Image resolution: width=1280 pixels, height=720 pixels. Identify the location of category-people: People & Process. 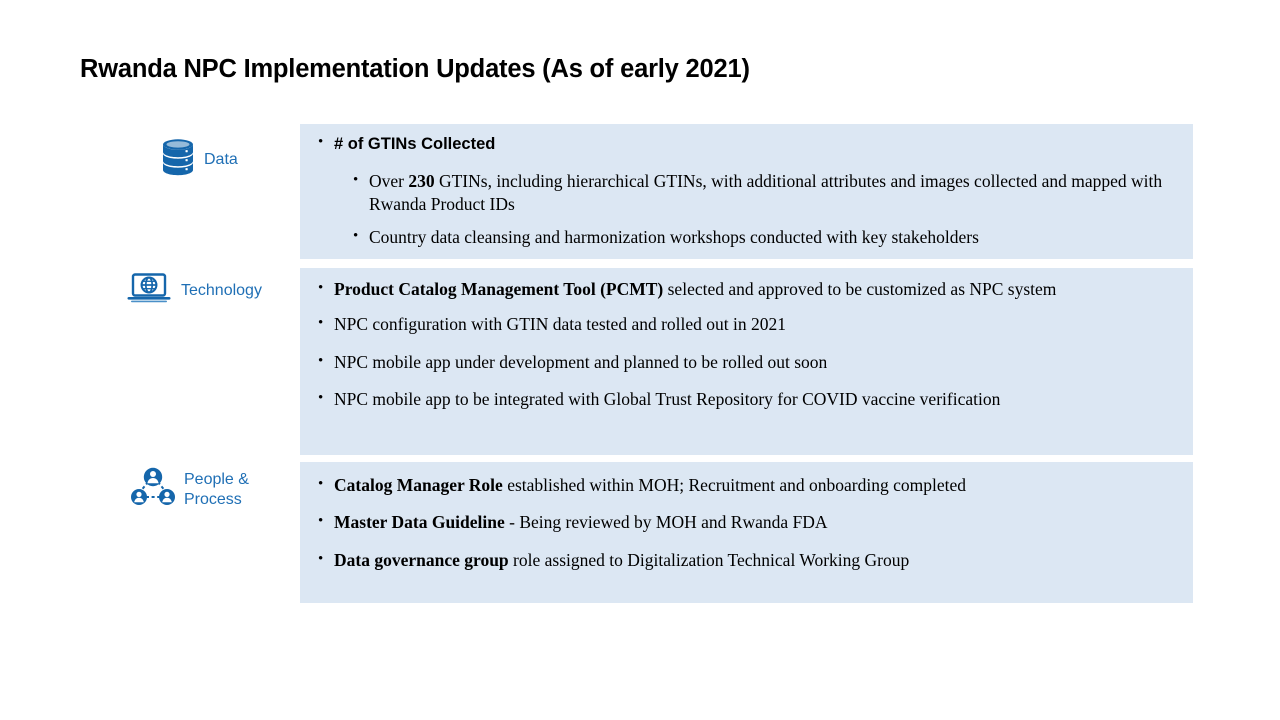
(215, 489).